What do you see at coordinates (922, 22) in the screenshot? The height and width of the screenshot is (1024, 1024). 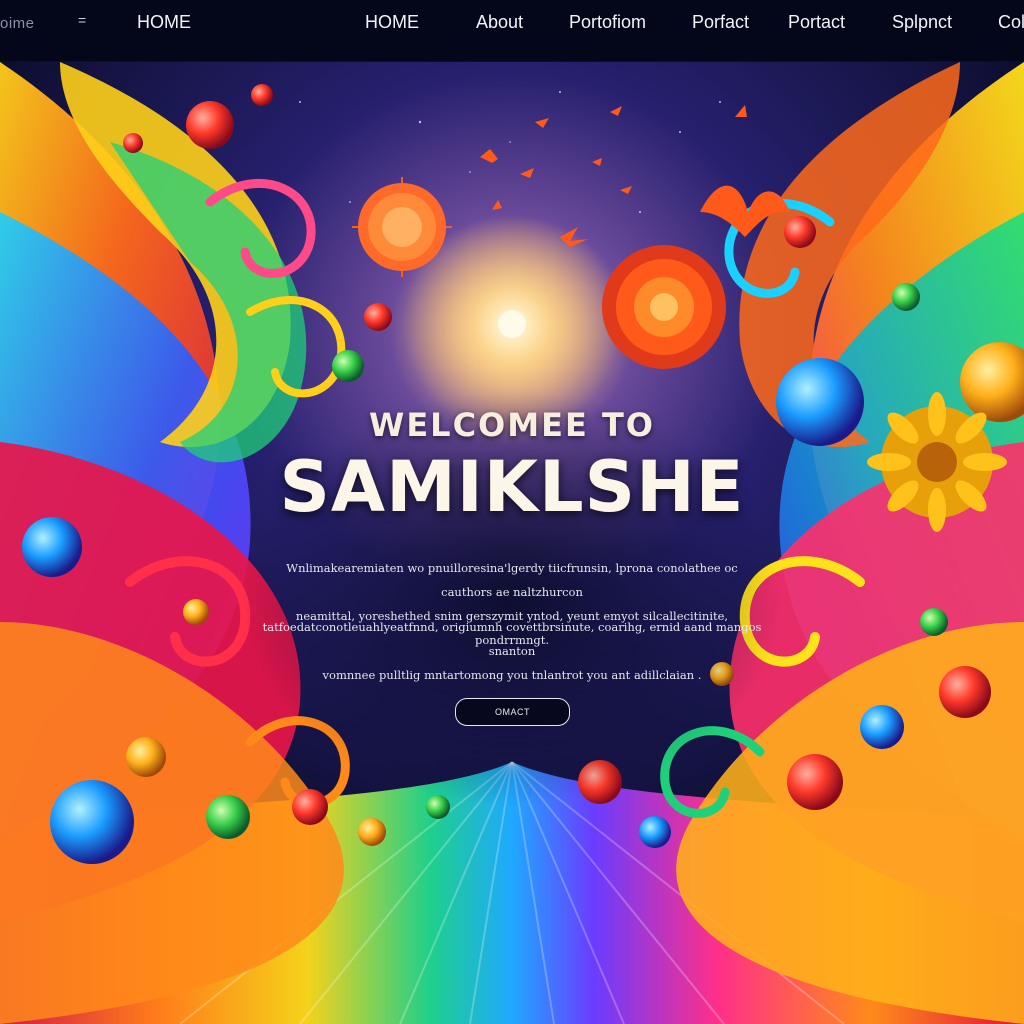 I see `nav-link-splpnct: Splpnct` at bounding box center [922, 22].